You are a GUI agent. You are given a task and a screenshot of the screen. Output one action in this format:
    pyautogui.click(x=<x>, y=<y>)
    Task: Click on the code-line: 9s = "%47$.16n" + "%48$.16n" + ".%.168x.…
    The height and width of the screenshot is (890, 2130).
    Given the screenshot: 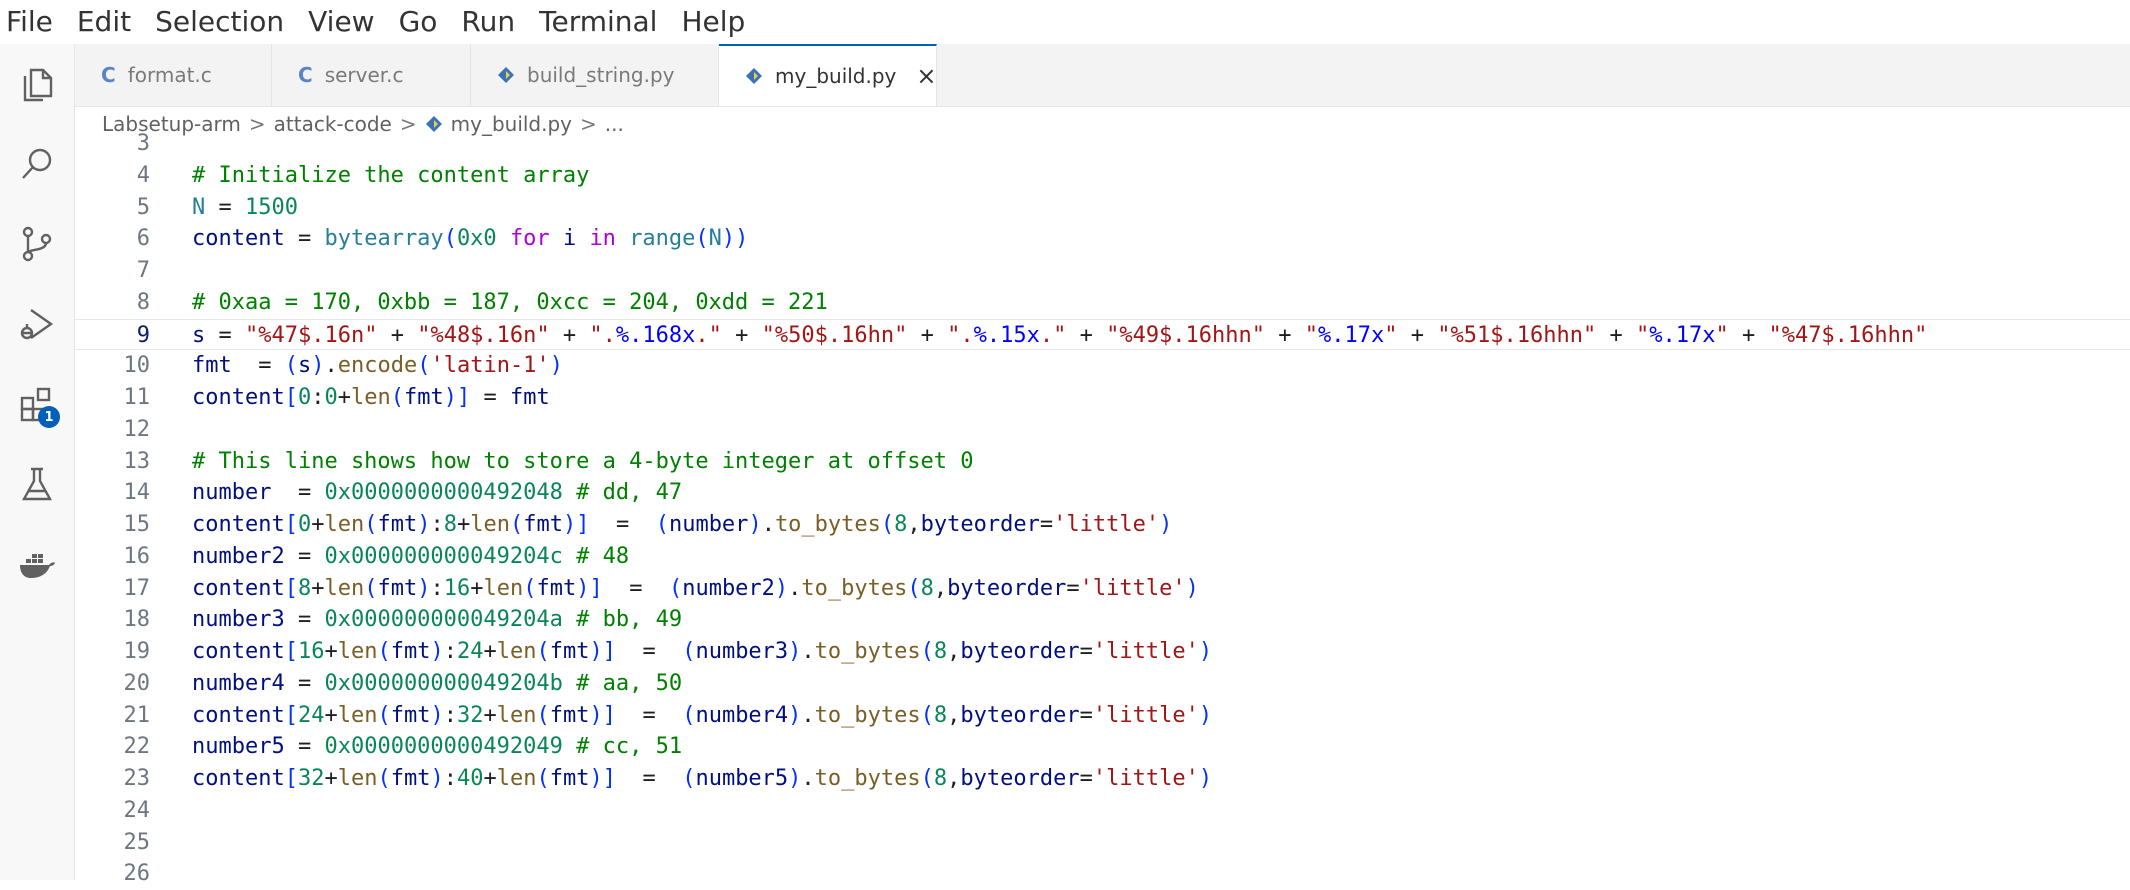 What is the action you would take?
    pyautogui.click(x=1102, y=334)
    